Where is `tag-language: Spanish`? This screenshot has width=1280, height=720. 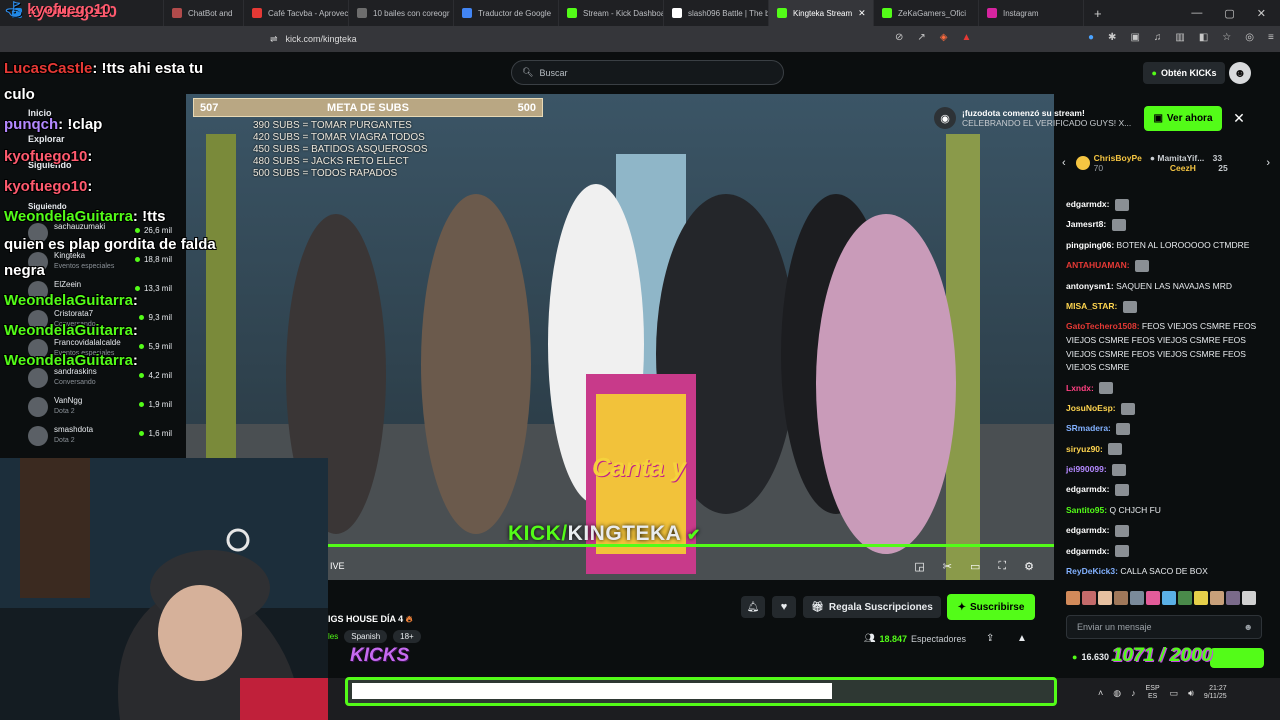 tag-language: Spanish is located at coordinates (366, 636).